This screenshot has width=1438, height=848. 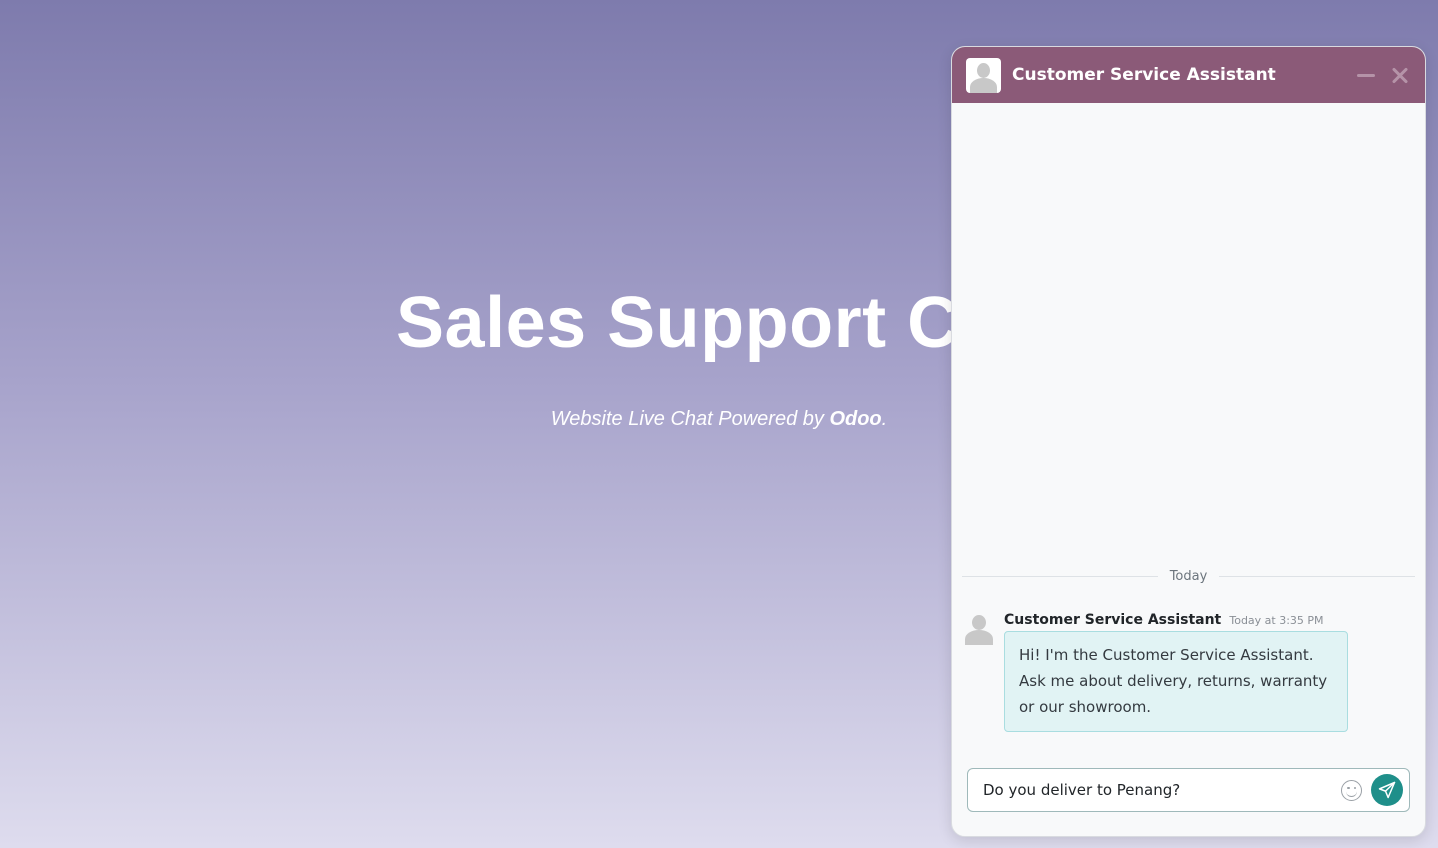 I want to click on hero-subtitle-suffix: ., so click(x=884, y=419).